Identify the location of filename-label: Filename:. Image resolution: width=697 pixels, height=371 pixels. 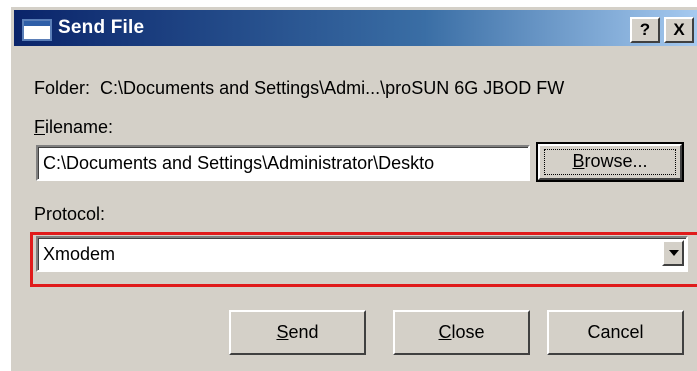
(74, 127).